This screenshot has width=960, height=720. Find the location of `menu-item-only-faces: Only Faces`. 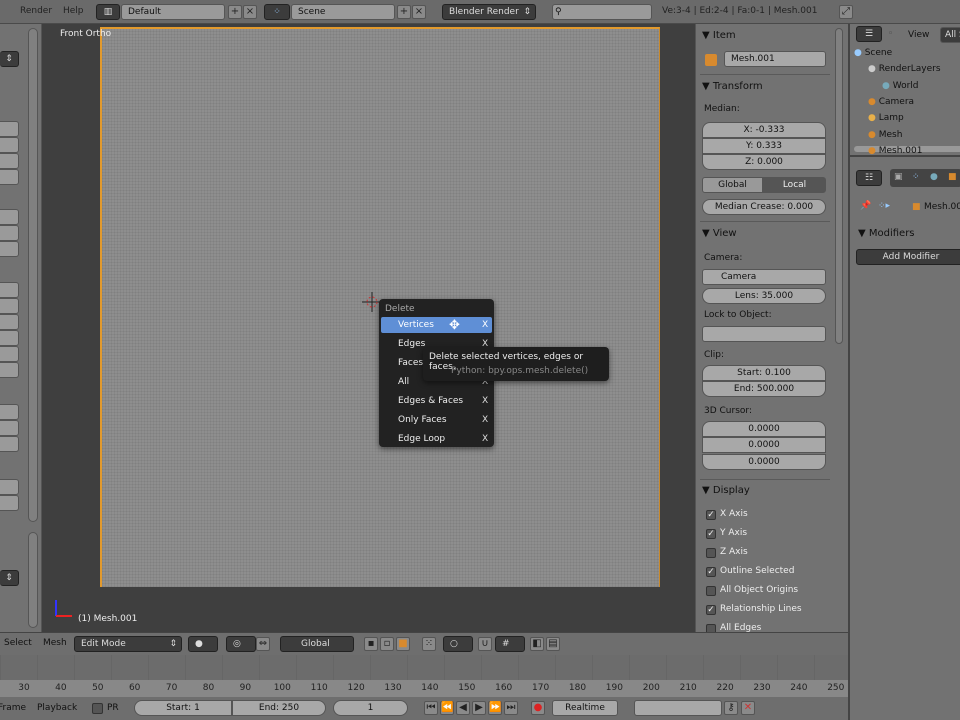

menu-item-only-faces: Only Faces is located at coordinates (422, 420).